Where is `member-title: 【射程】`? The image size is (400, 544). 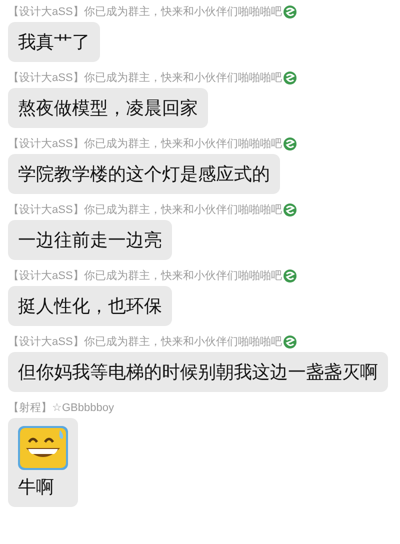 member-title: 【射程】 is located at coordinates (30, 408).